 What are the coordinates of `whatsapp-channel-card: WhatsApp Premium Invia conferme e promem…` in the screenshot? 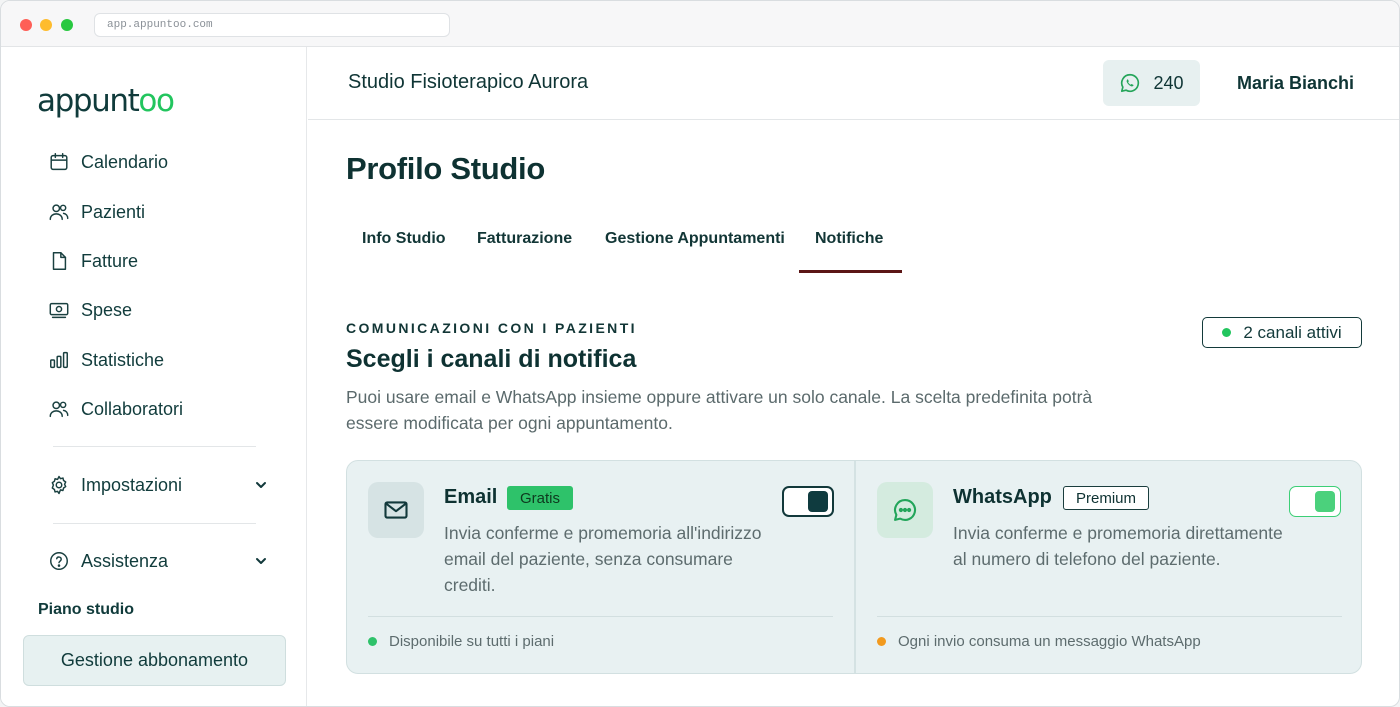 It's located at (1108, 567).